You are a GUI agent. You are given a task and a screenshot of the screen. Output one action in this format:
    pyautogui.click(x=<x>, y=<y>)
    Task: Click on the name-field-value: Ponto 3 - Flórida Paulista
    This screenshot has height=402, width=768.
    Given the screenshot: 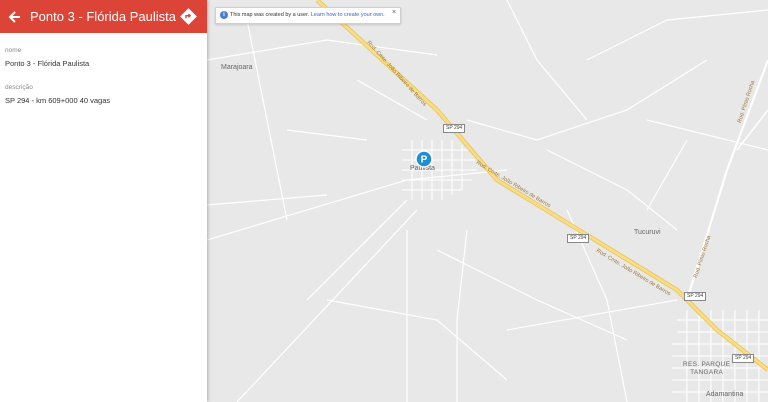 What is the action you would take?
    pyautogui.click(x=47, y=63)
    